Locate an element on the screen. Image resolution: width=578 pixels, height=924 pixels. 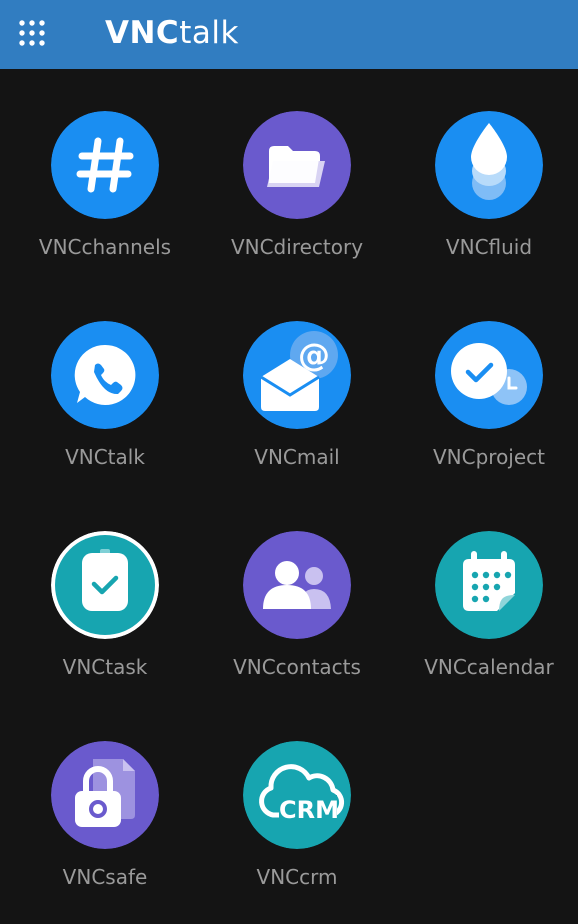
brand-strong: VNC is located at coordinates (142, 33).